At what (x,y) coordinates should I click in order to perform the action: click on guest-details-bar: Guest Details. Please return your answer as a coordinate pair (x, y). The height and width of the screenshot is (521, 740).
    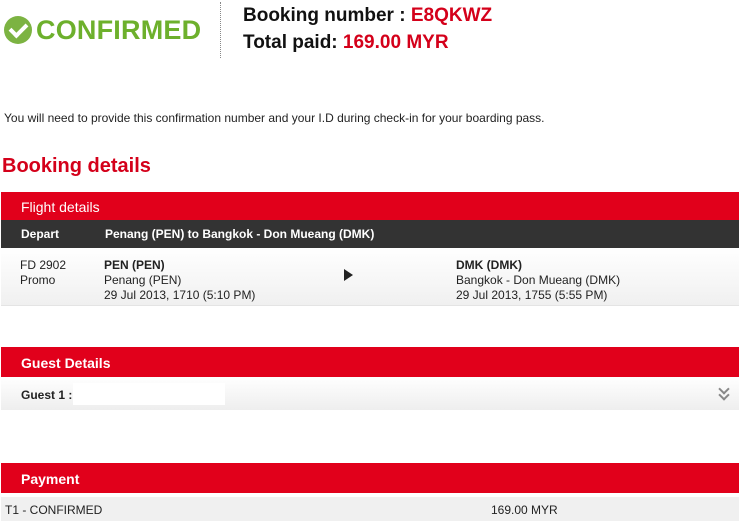
    Looking at the image, I should click on (370, 362).